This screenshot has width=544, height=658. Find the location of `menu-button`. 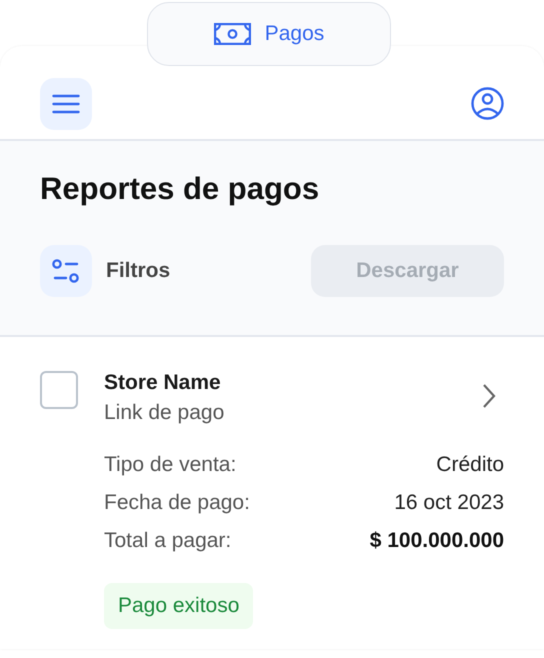

menu-button is located at coordinates (66, 104).